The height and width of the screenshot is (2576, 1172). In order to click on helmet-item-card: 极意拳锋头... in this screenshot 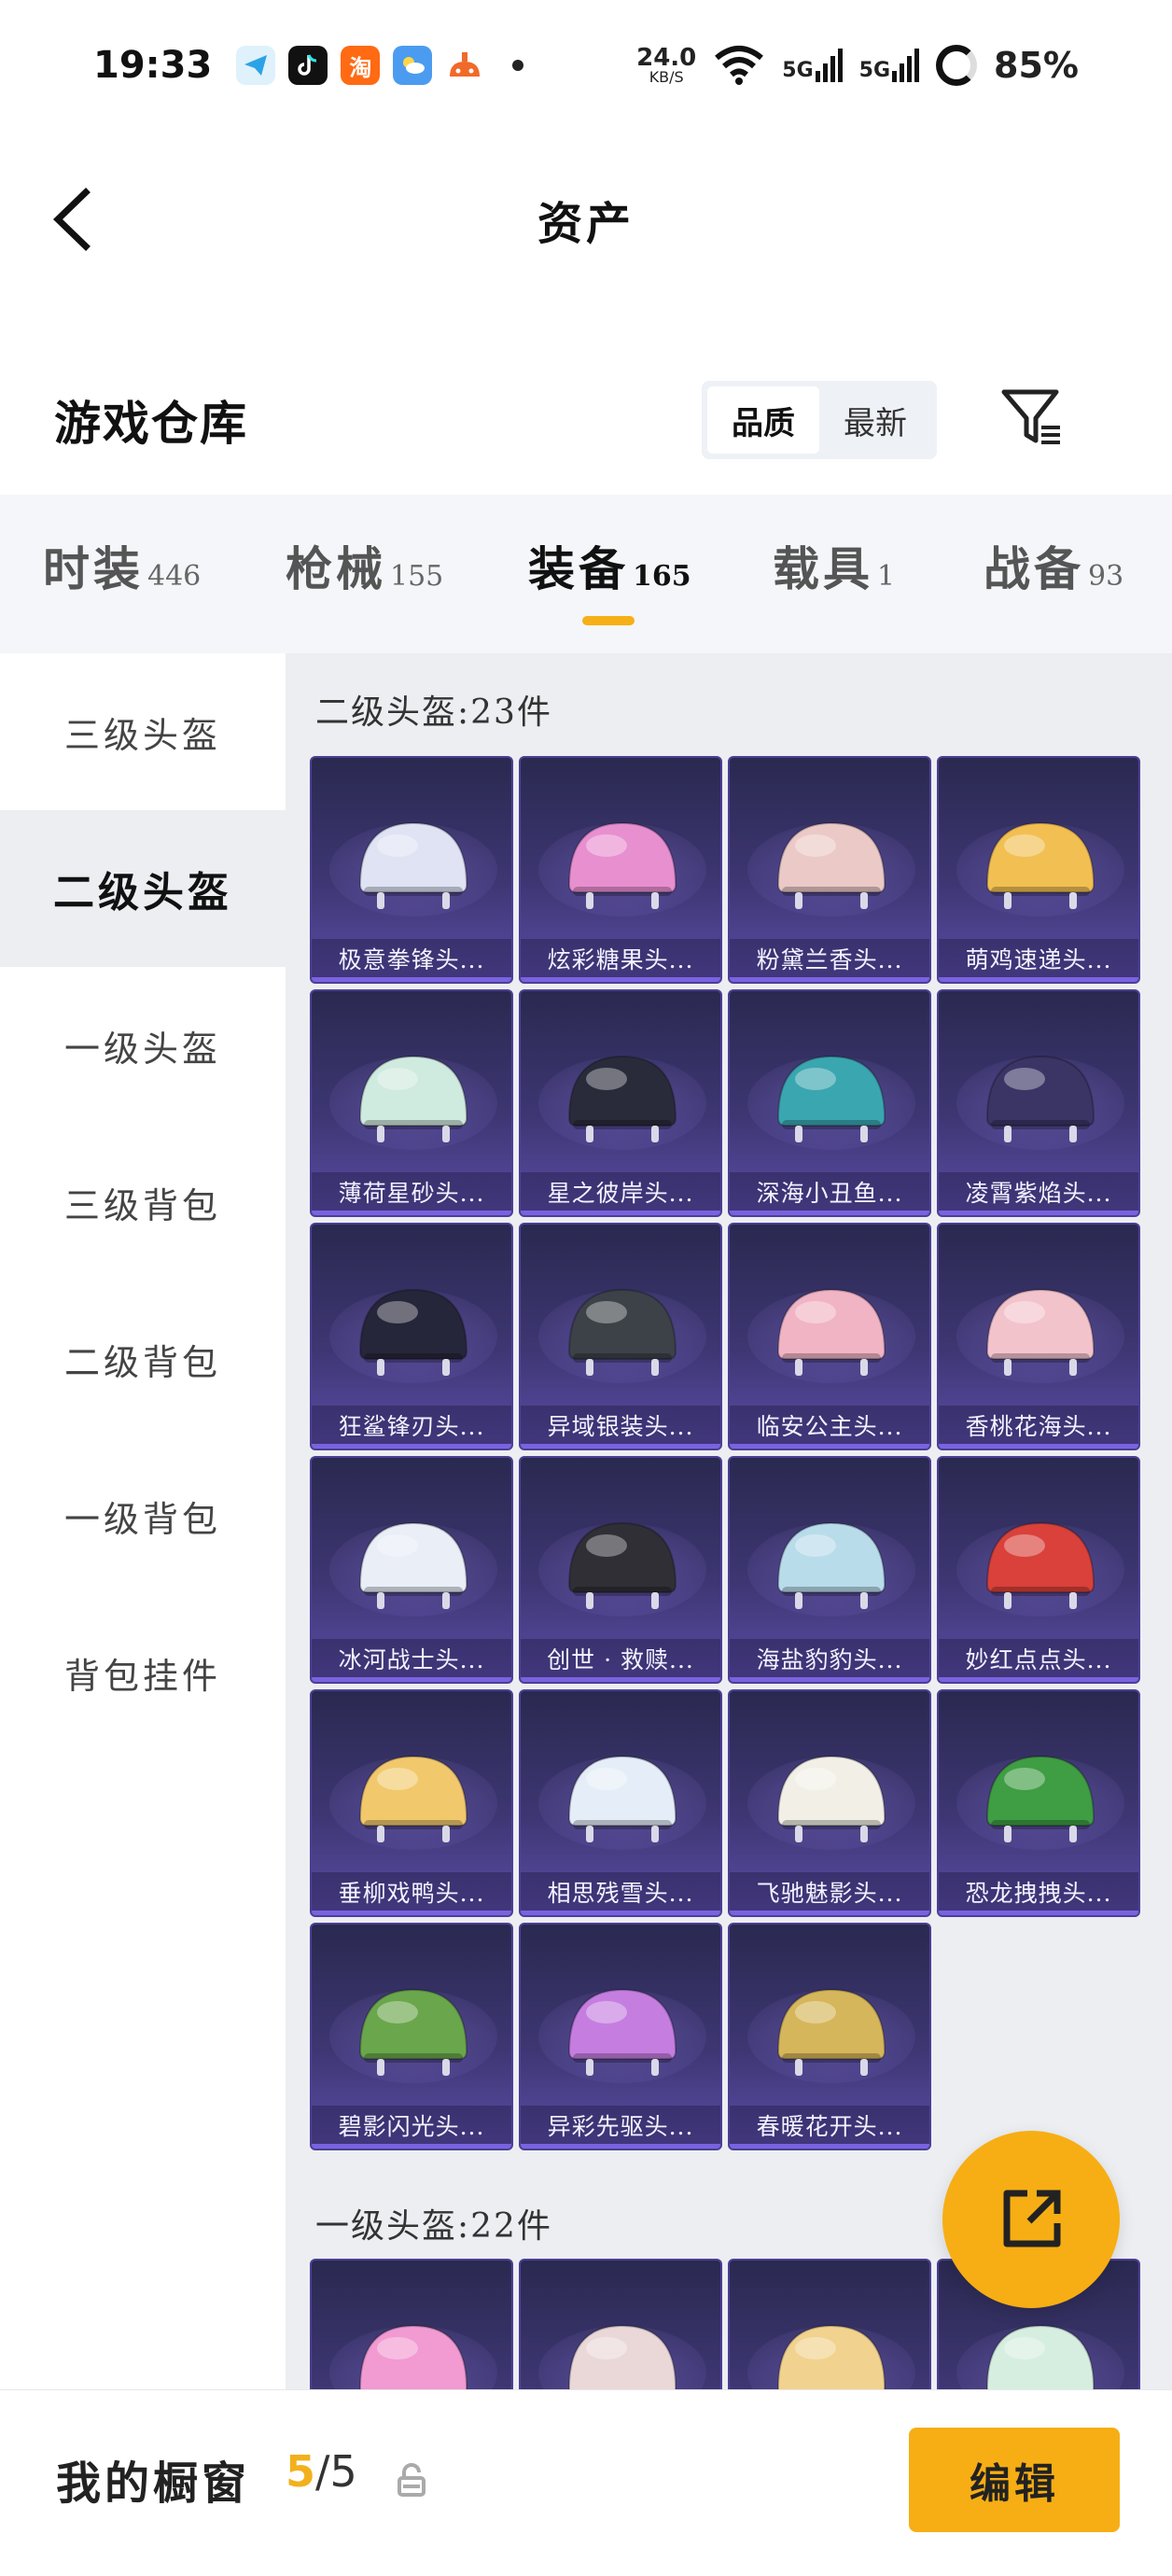, I will do `click(411, 870)`.